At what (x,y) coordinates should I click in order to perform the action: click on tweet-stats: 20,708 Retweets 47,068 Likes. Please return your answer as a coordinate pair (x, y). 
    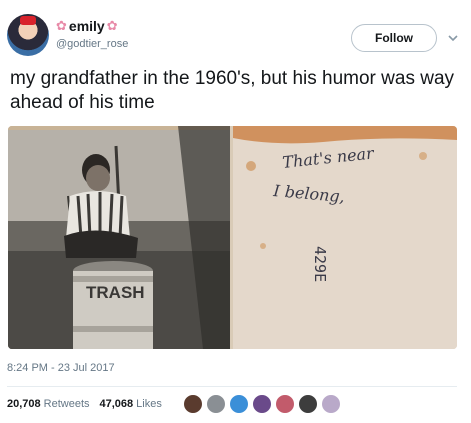
    Looking at the image, I should click on (89, 404).